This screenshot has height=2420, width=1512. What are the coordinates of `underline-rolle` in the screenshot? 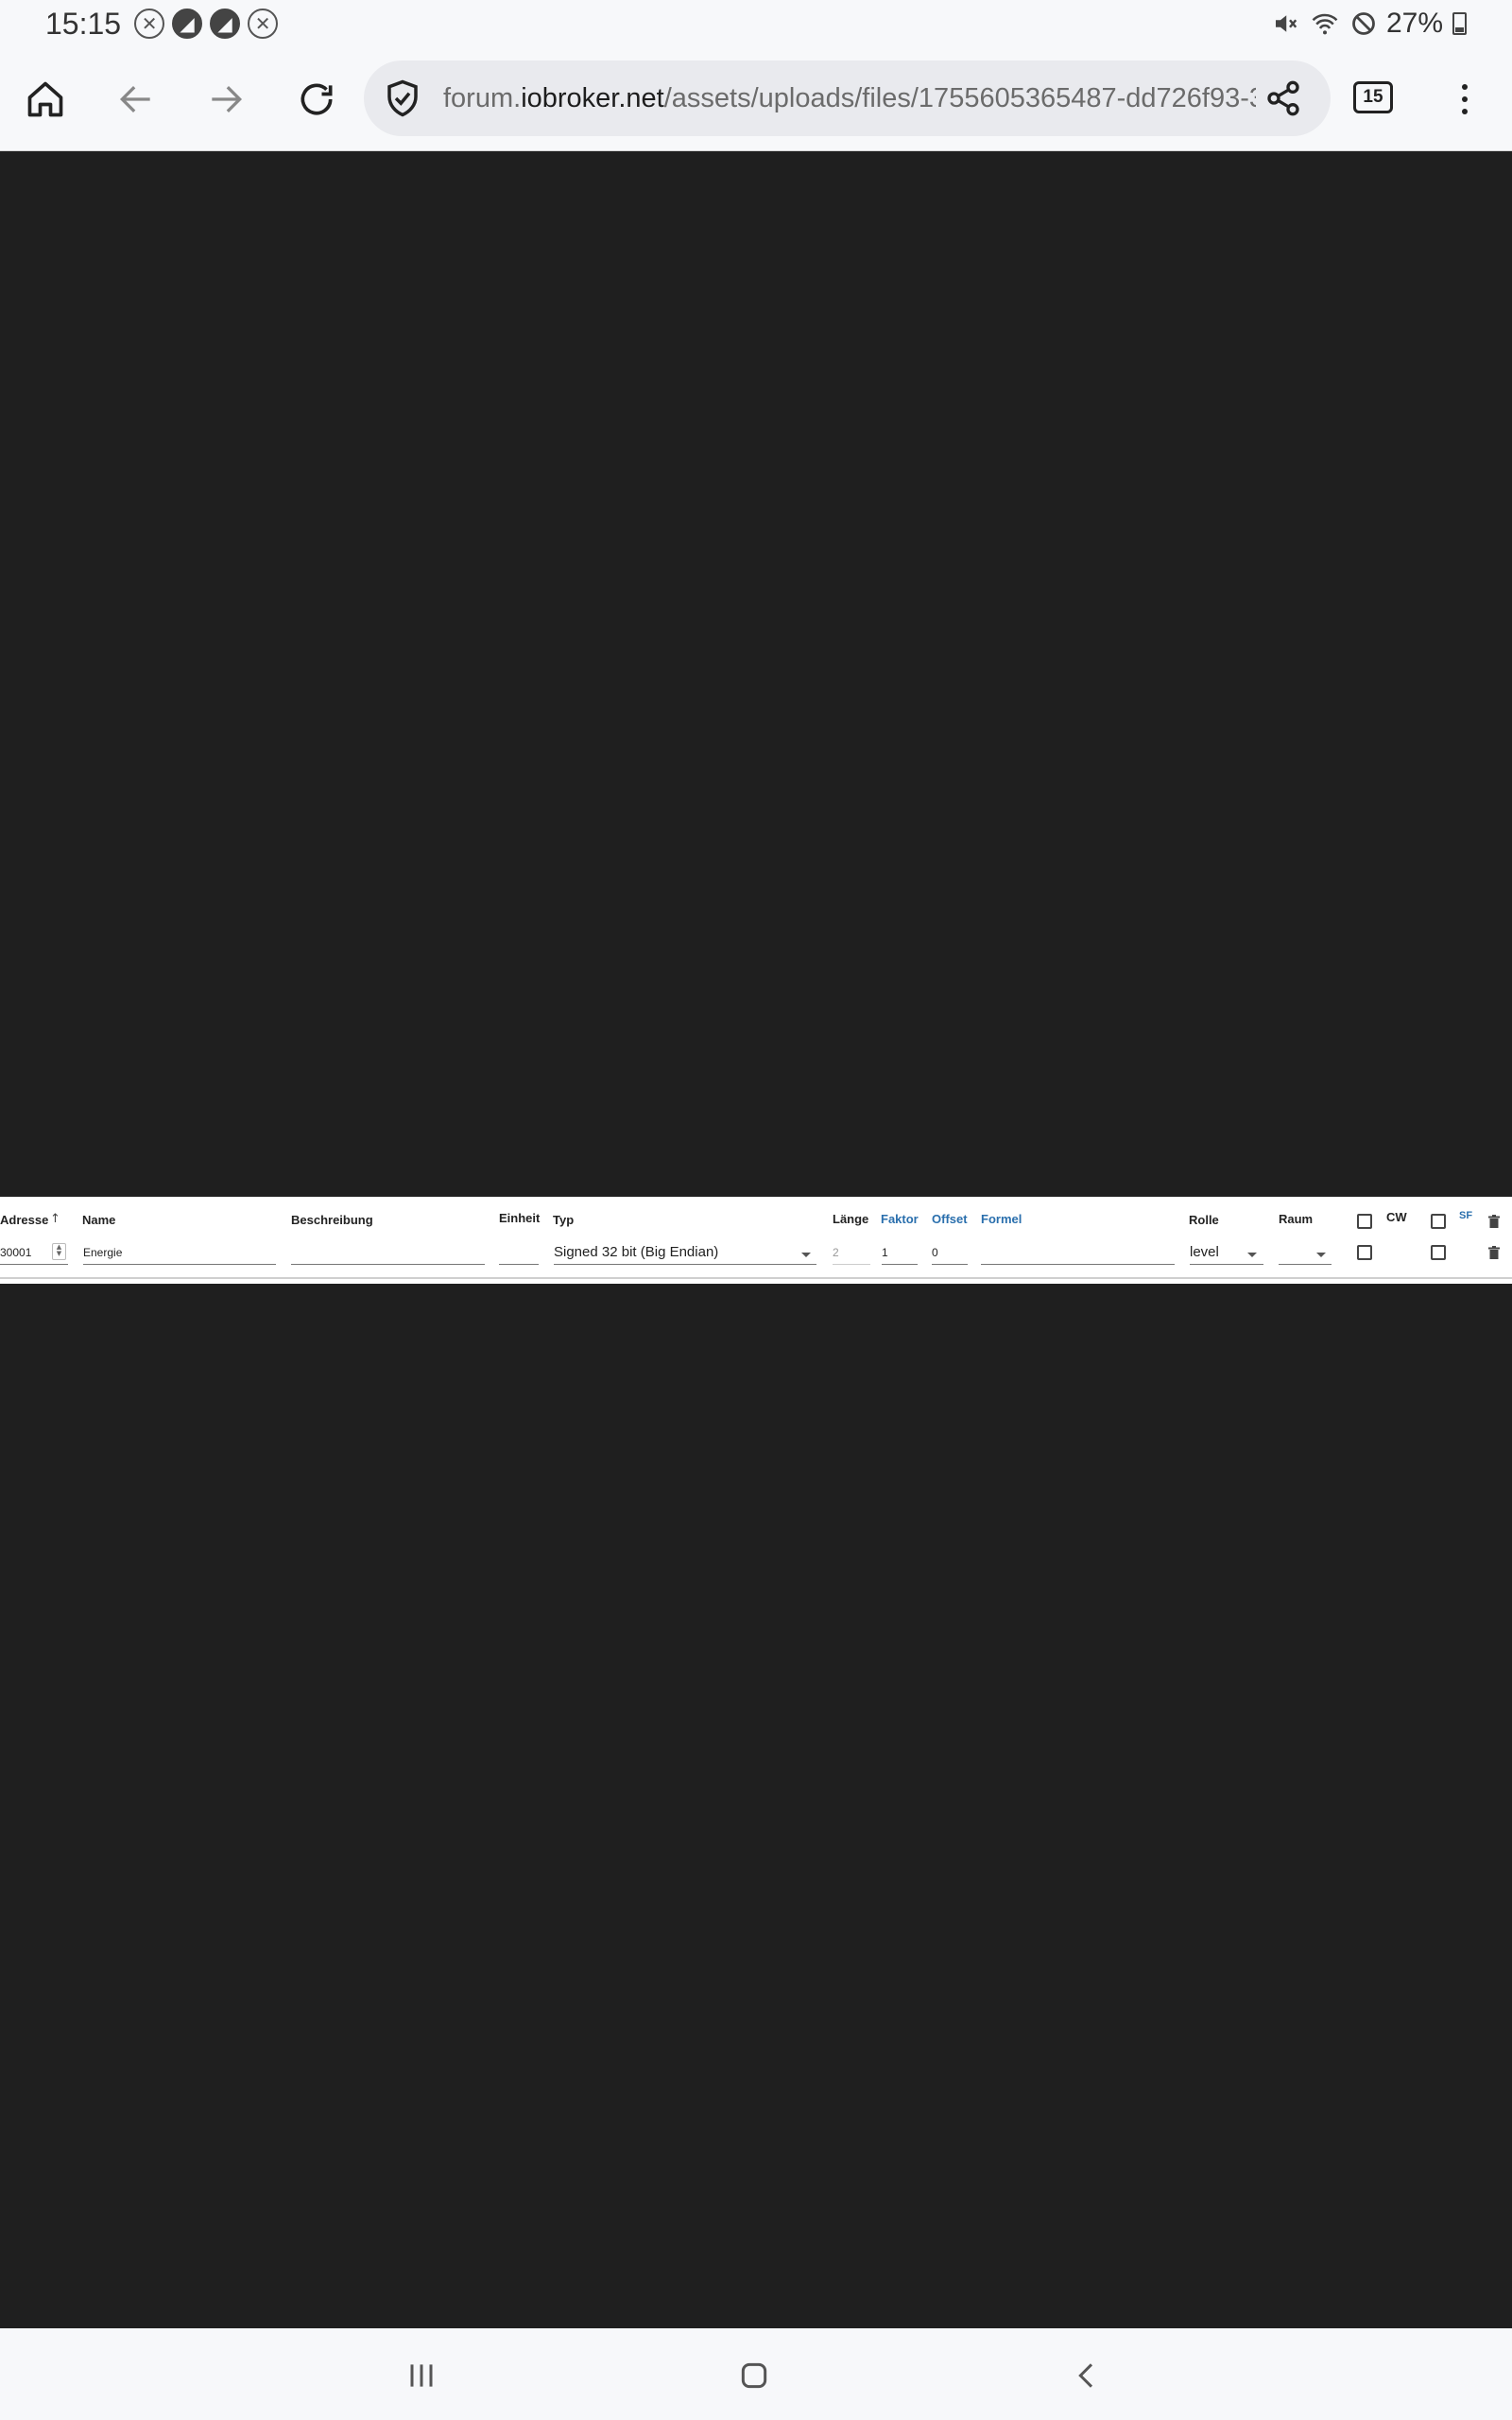 It's located at (1226, 1264).